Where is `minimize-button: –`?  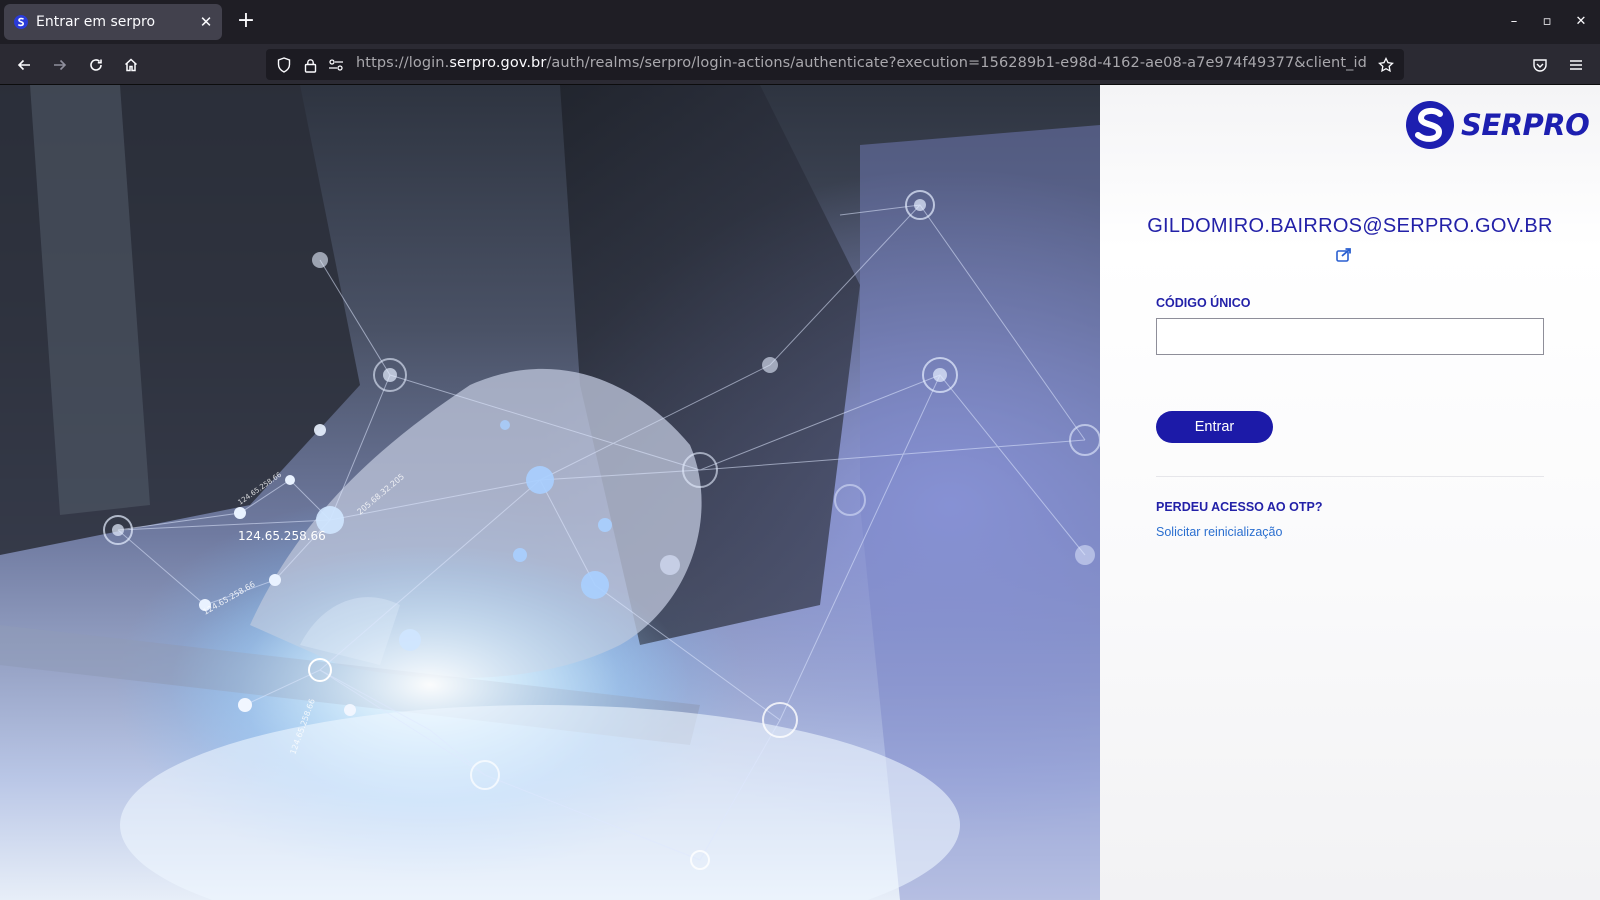 minimize-button: – is located at coordinates (1514, 22).